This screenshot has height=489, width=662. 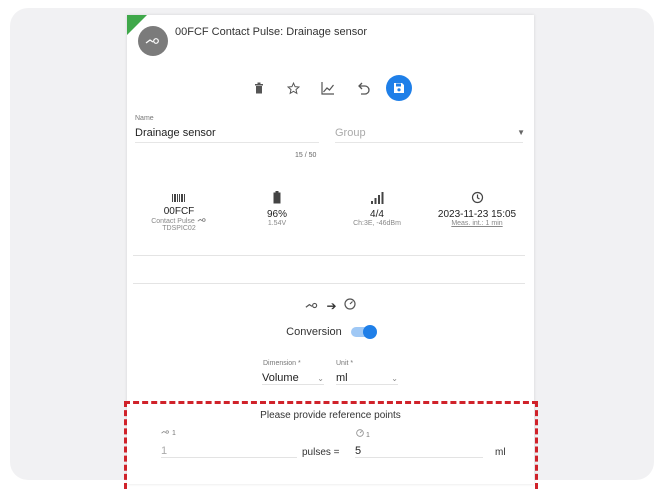 I want to click on conversion-toggle-row: Conversion, so click(x=330, y=332).